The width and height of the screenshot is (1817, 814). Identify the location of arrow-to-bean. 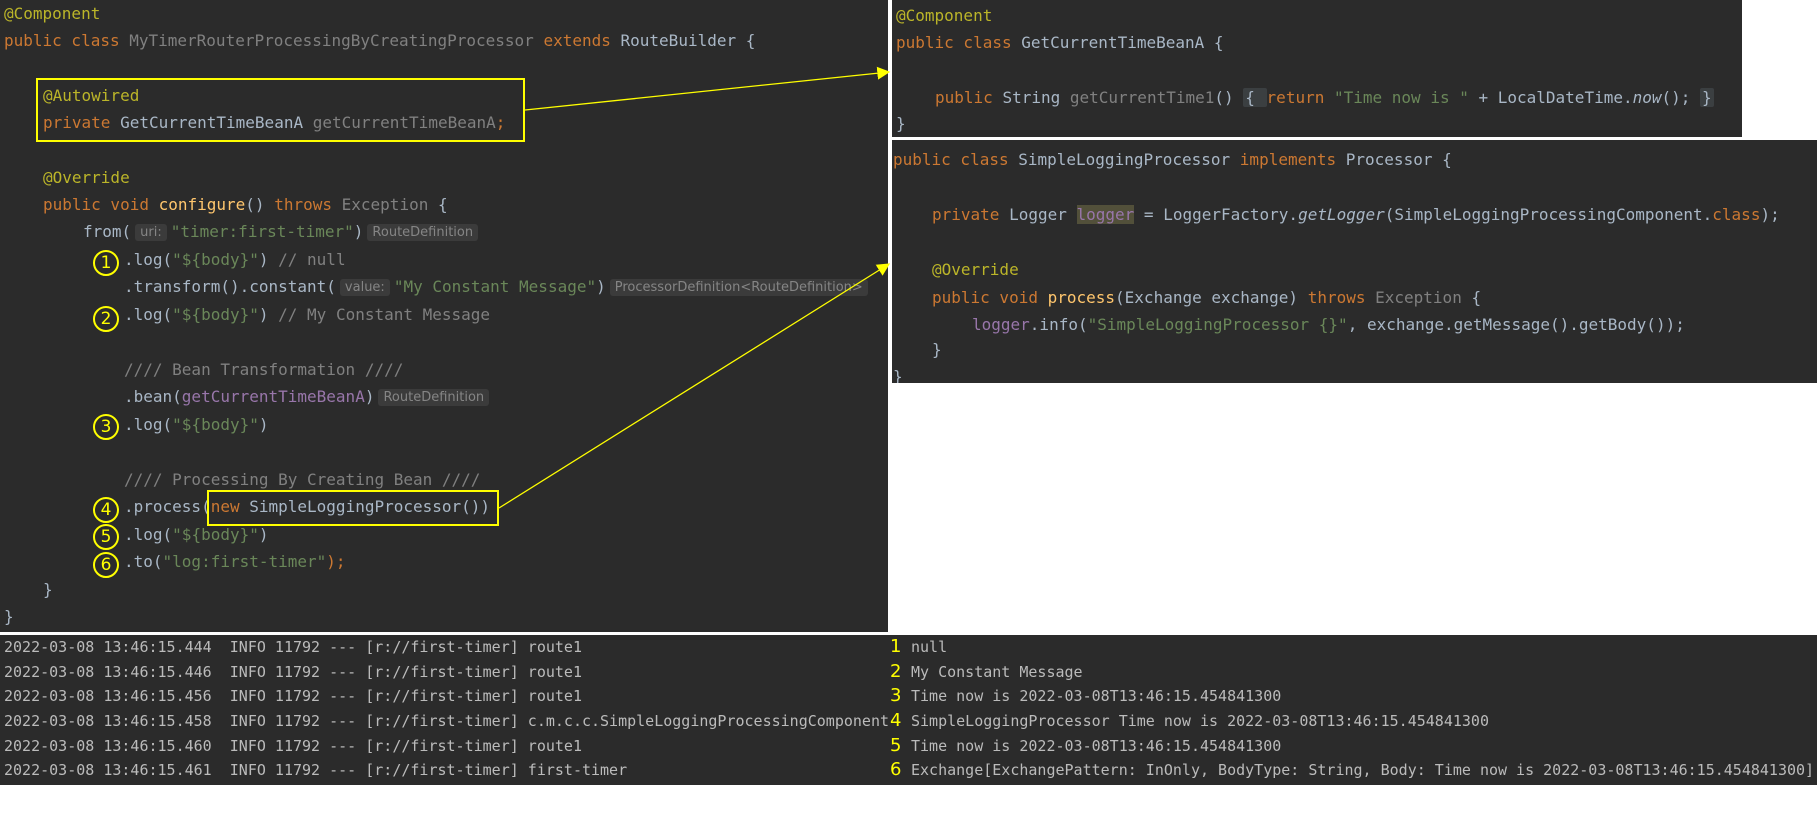
(707, 88).